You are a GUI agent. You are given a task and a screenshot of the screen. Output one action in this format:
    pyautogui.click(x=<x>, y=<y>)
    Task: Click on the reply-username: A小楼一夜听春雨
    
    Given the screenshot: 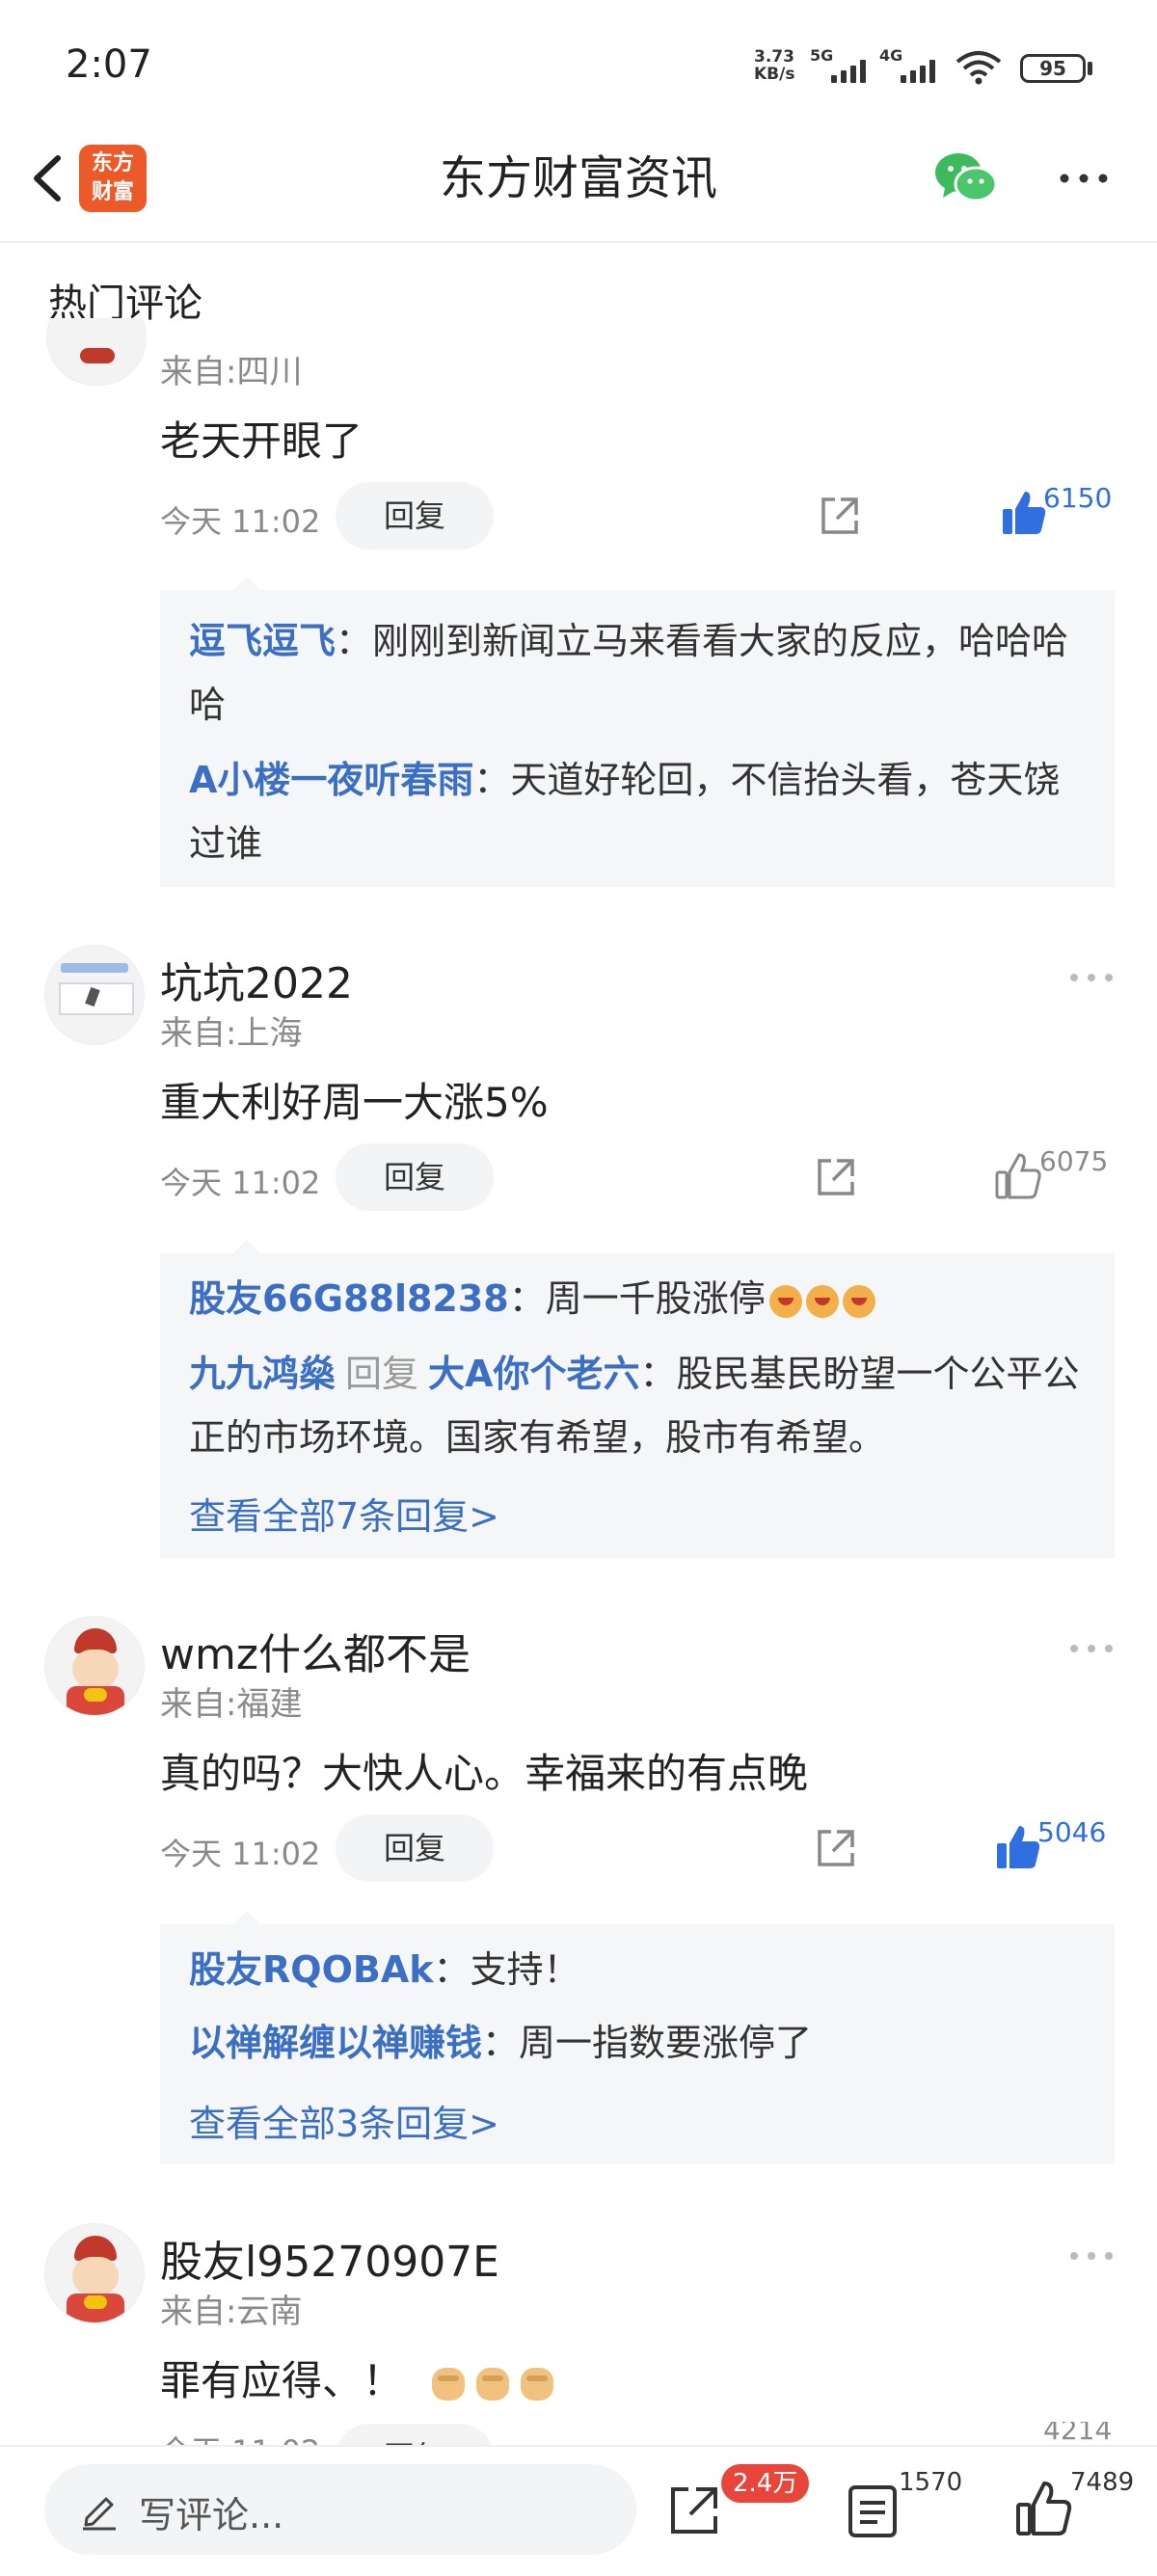 What is the action you would take?
    pyautogui.click(x=331, y=780)
    